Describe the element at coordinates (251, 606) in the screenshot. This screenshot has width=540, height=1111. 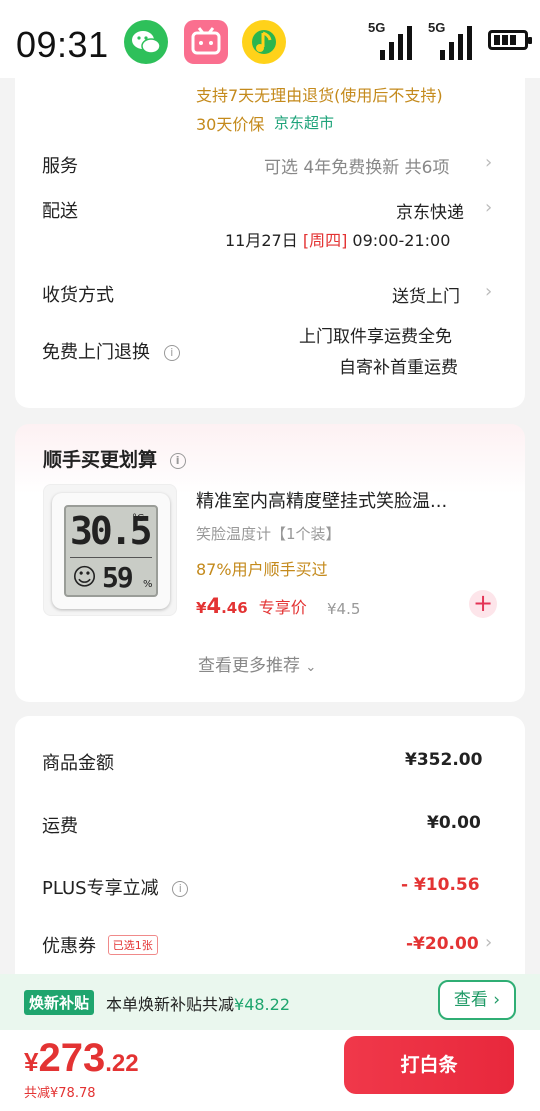
I see `product-price: ¥4.46 专享价` at that location.